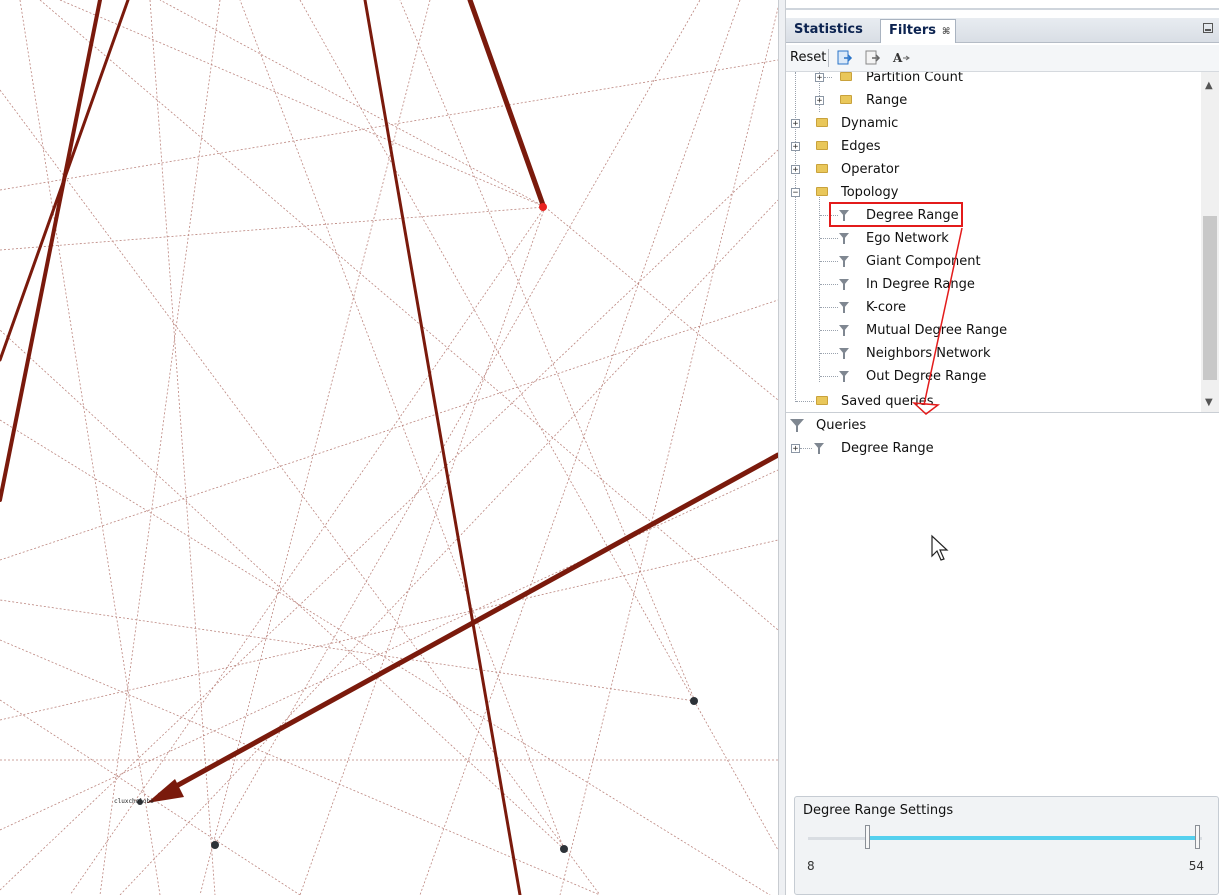  Describe the element at coordinates (991, 169) in the screenshot. I see `tree-item-operator: + Operator` at that location.